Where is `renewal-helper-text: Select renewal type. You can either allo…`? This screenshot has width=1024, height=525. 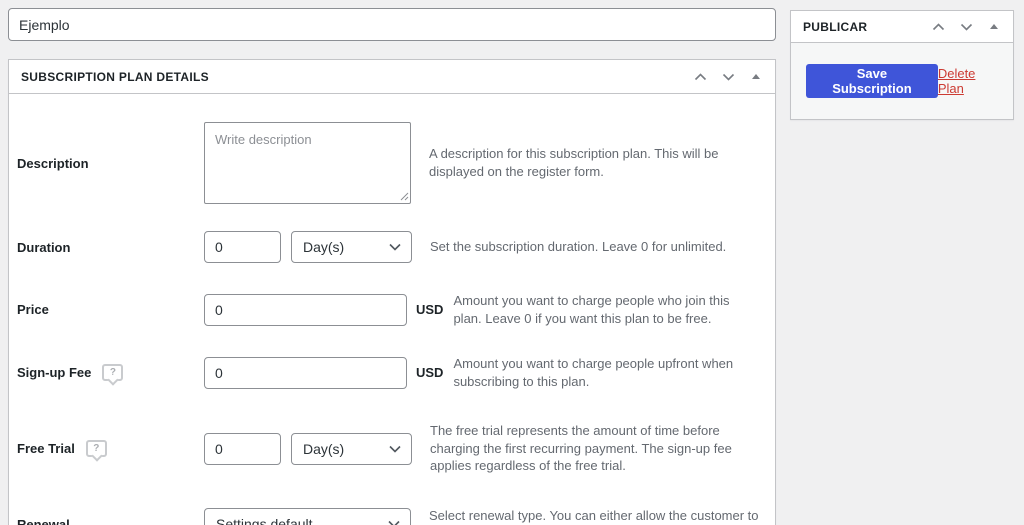 renewal-helper-text: Select renewal type. You can either allo… is located at coordinates (594, 515).